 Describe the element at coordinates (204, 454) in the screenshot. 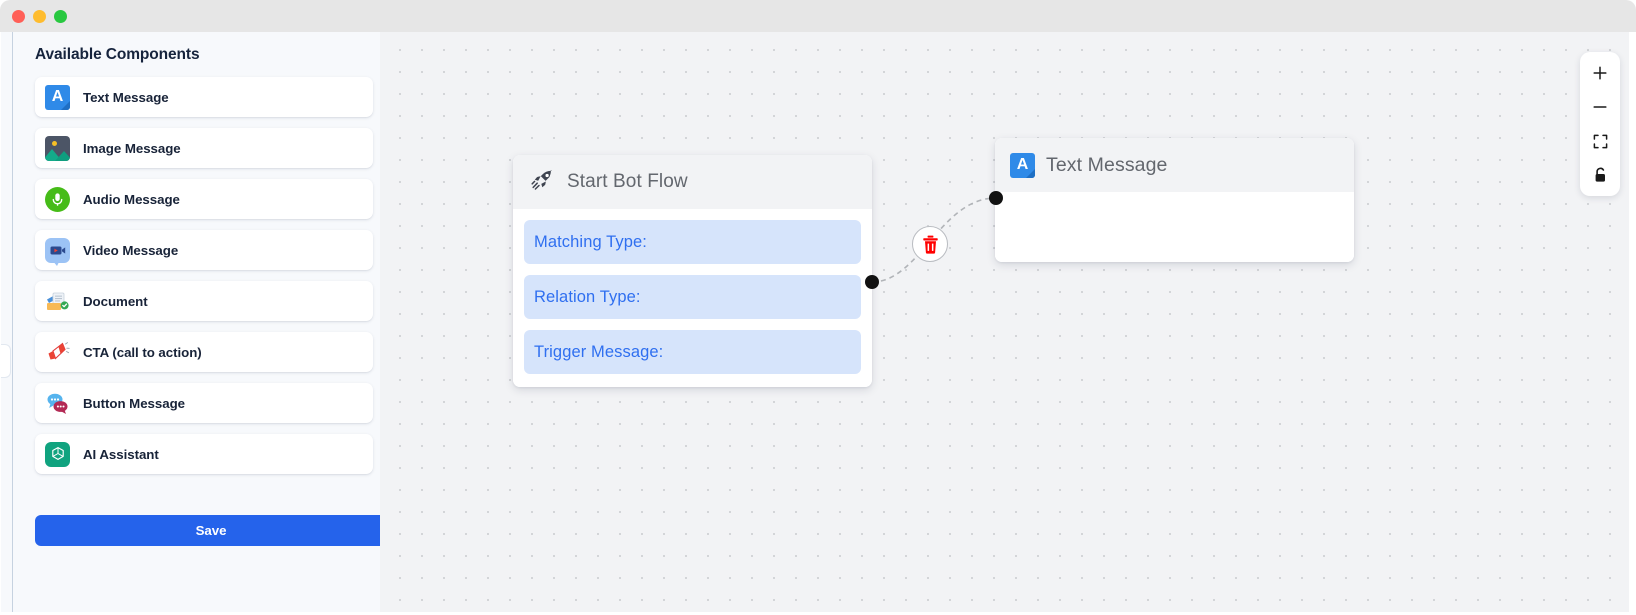

I see `component-item-ai-assistant: AI Assistant` at that location.